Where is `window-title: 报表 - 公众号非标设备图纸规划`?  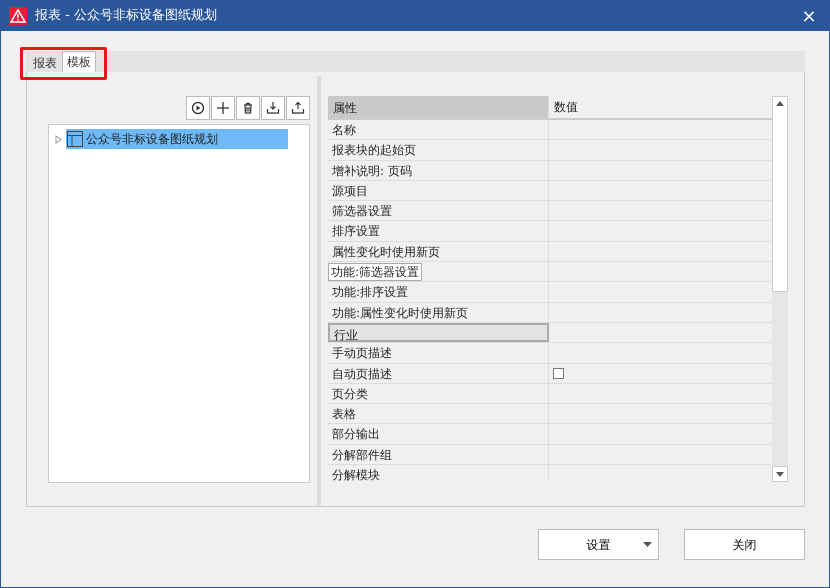
window-title: 报表 - 公众号非标设备图纸规划 is located at coordinates (126, 16).